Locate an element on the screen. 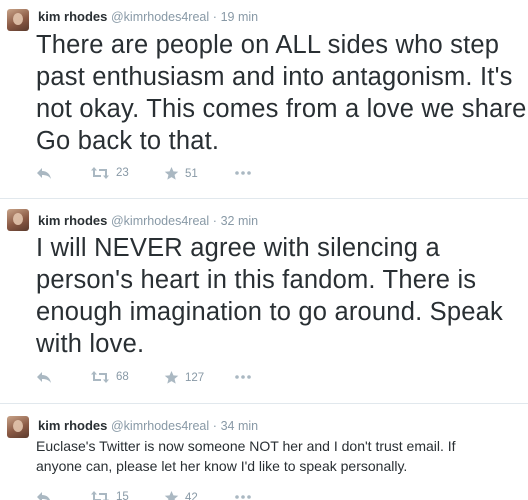 The image size is (528, 500). favorite-count: 42 is located at coordinates (191, 495).